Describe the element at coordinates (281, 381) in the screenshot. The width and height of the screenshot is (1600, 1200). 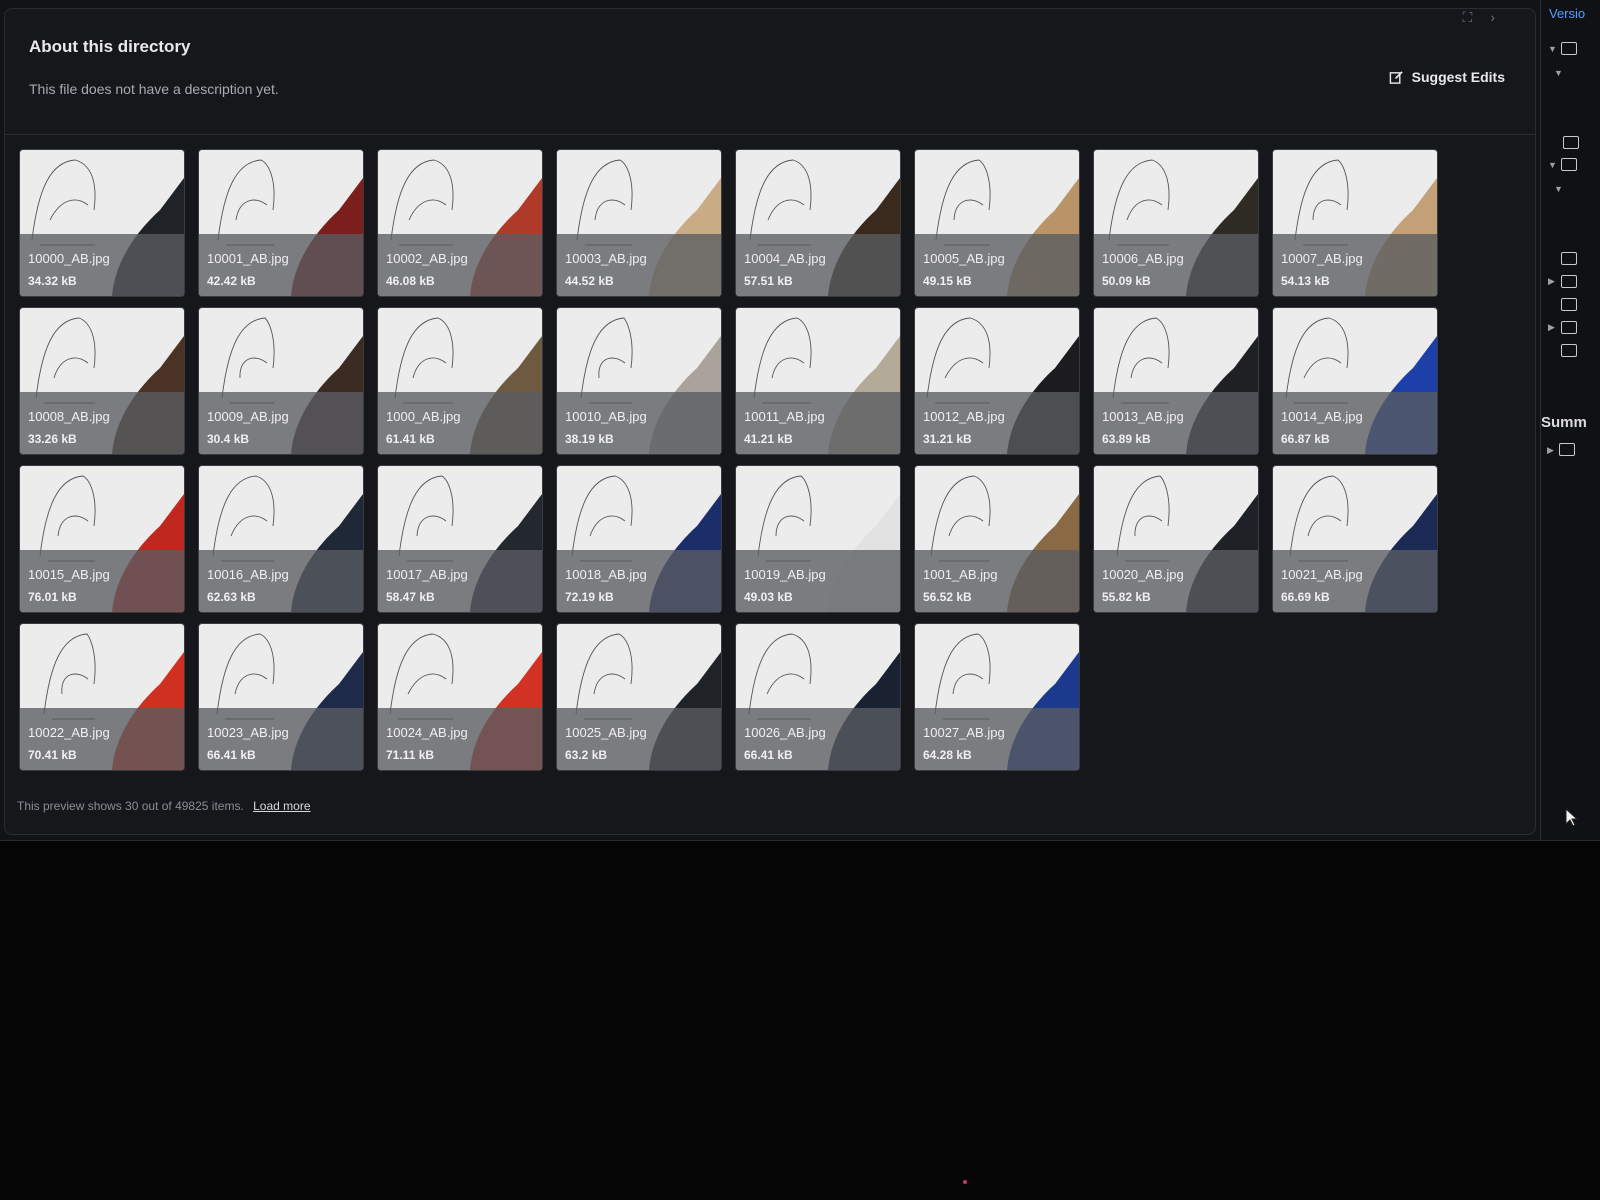
I see `file-thumbnail-card: 10009_AB.jpg 30.4 kB` at that location.